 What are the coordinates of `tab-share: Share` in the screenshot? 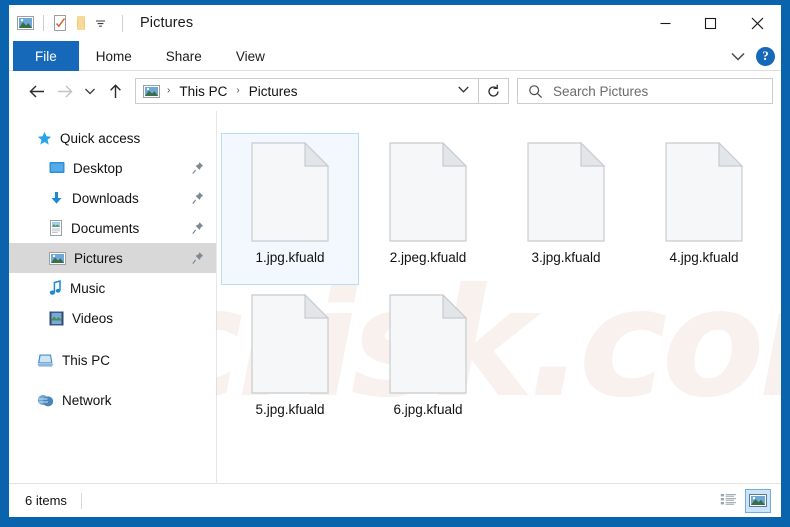 It's located at (184, 56).